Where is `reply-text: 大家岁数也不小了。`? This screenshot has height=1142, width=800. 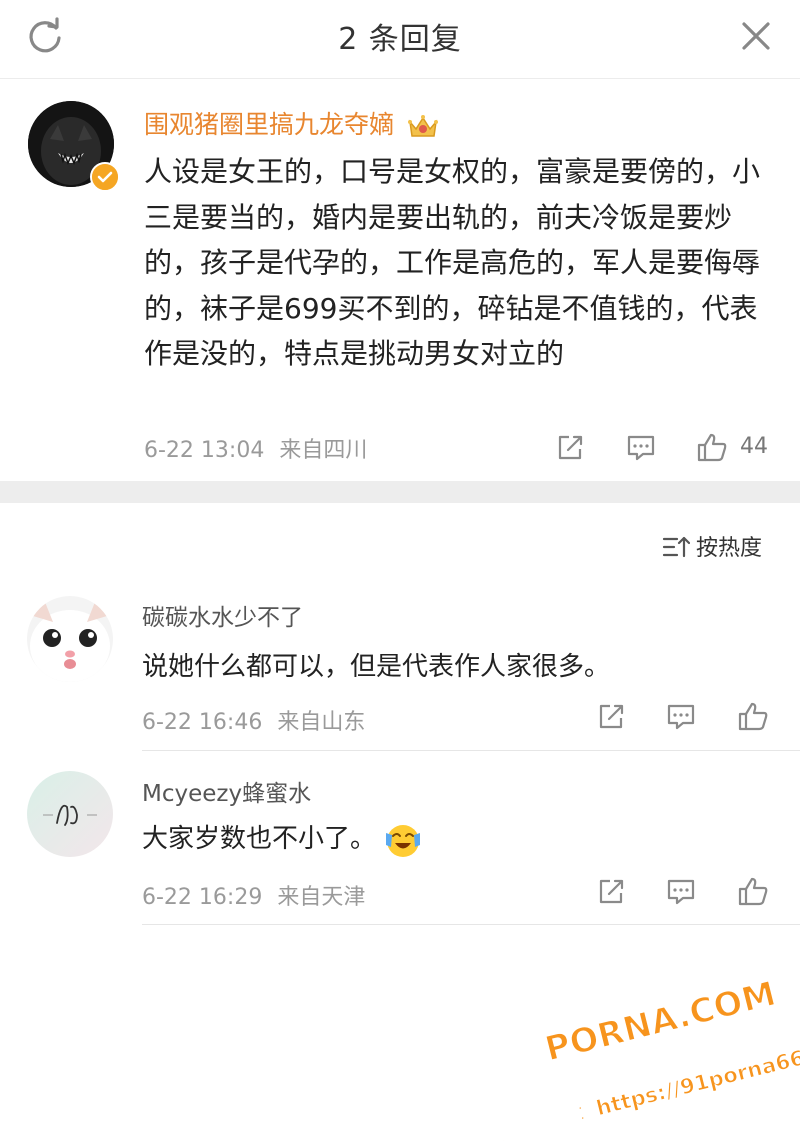 reply-text: 大家岁数也不小了。 is located at coordinates (282, 838).